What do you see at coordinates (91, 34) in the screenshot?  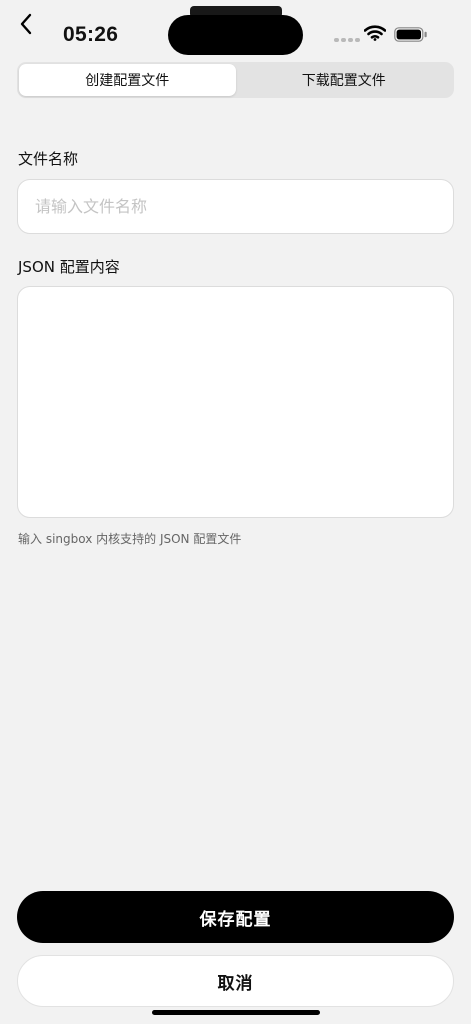 I see `status-time: 05:26` at bounding box center [91, 34].